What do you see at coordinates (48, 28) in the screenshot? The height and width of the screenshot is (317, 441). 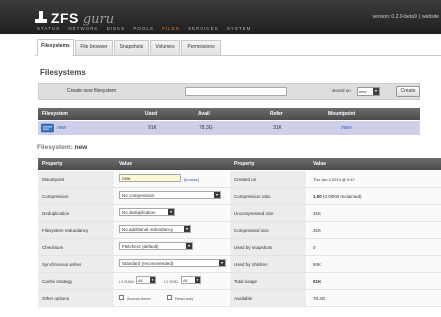 I see `nav-status: STATUS` at bounding box center [48, 28].